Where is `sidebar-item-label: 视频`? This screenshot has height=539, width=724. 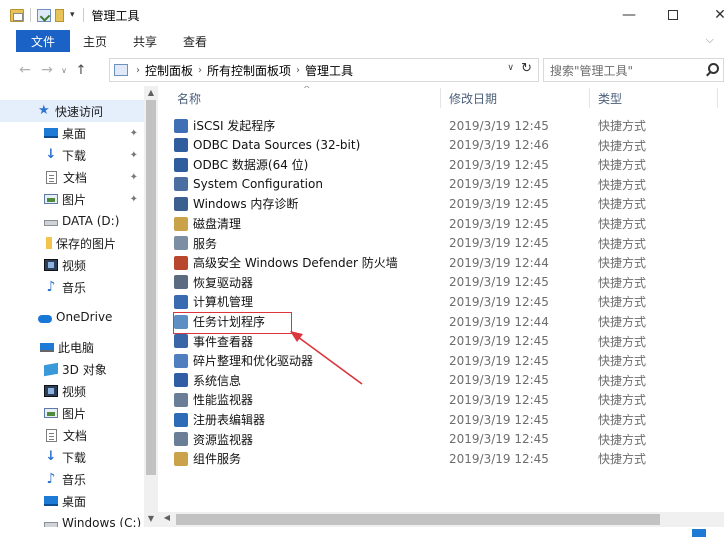 sidebar-item-label: 视频 is located at coordinates (74, 265).